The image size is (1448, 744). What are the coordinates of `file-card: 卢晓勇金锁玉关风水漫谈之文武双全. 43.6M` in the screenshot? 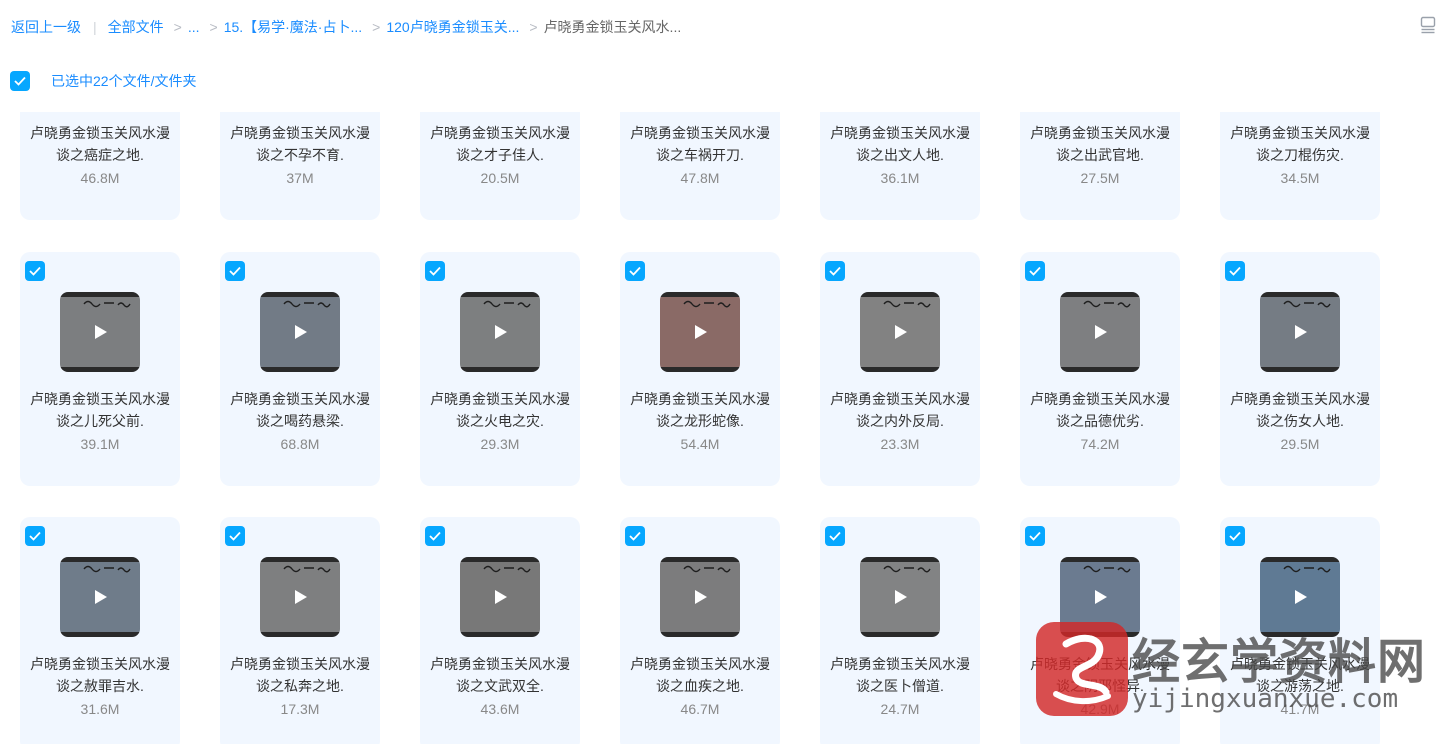 It's located at (500, 630).